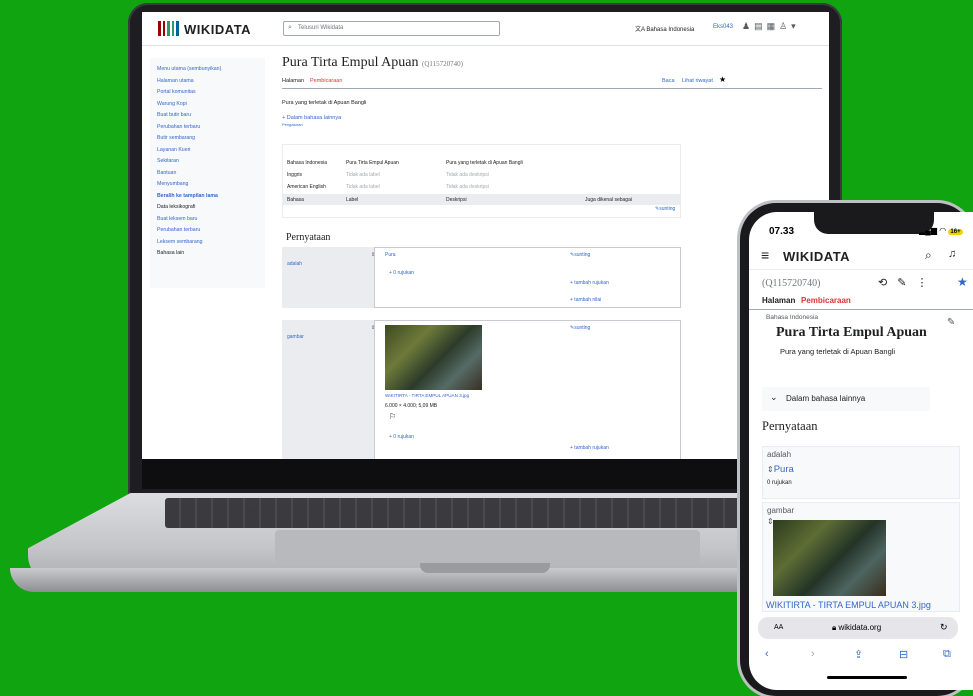 The width and height of the screenshot is (973, 696). Describe the element at coordinates (928, 255) in the screenshot. I see `search-icon: ⌕` at that location.